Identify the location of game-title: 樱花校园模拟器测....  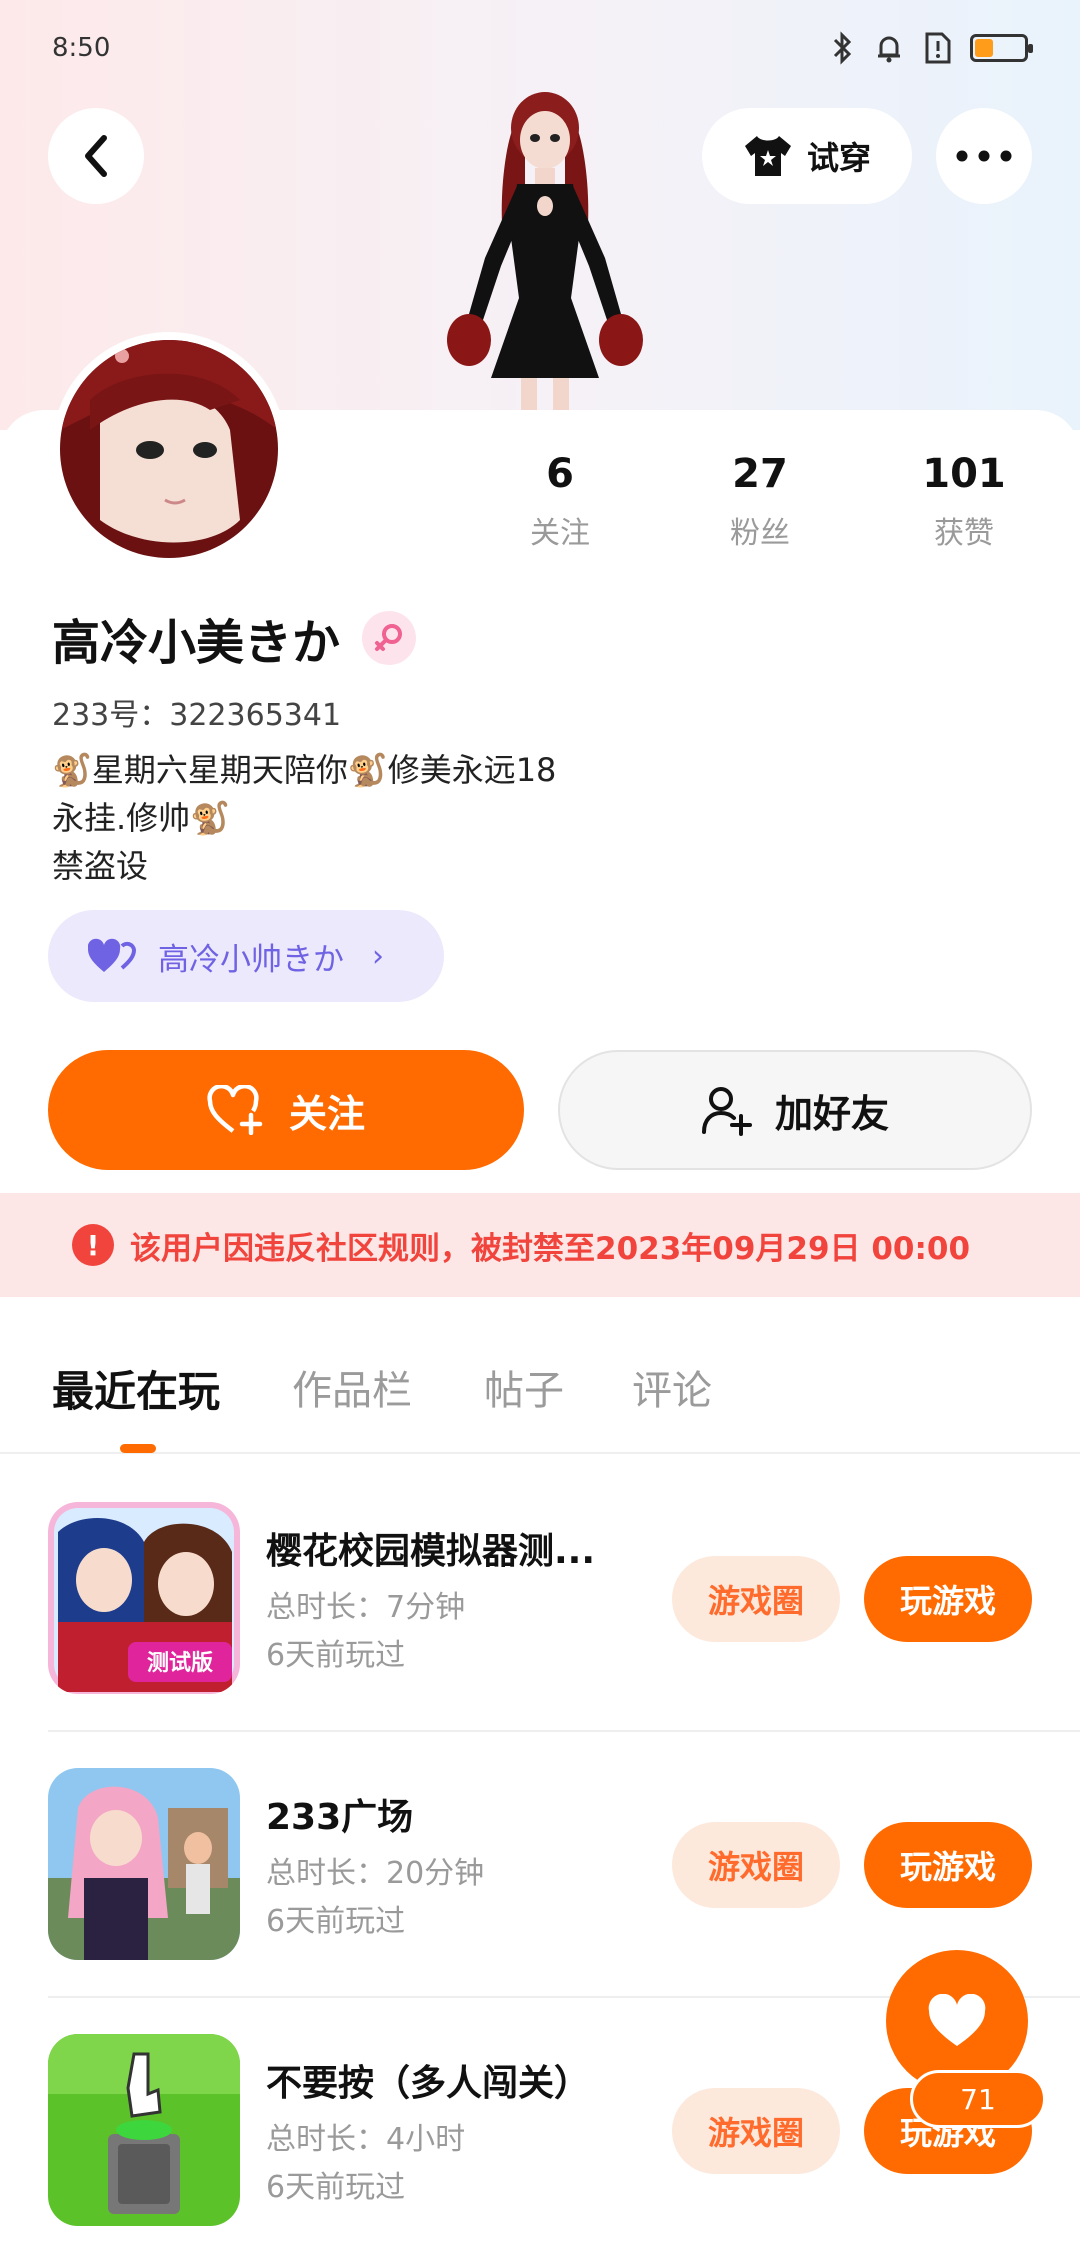
(431, 1551).